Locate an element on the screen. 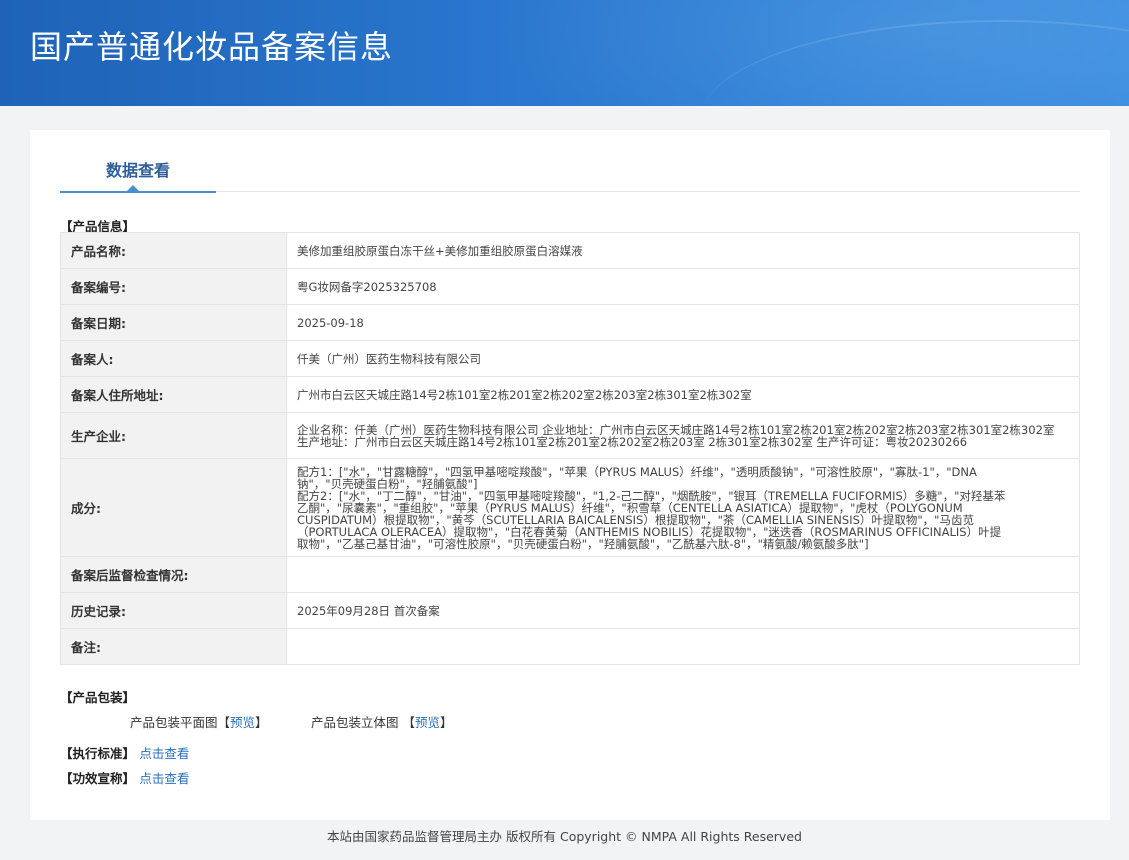  row-label: 备案人住所地址: is located at coordinates (173, 394).